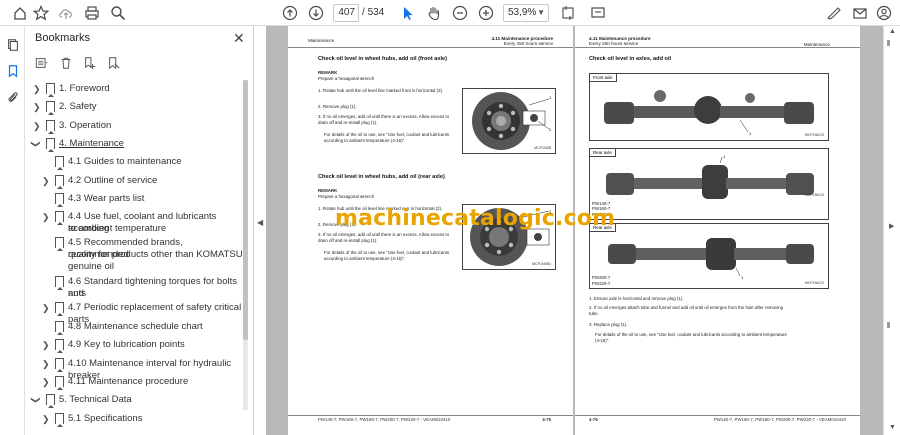 The image size is (900, 435). I want to click on page-up-icon, so click(290, 13).